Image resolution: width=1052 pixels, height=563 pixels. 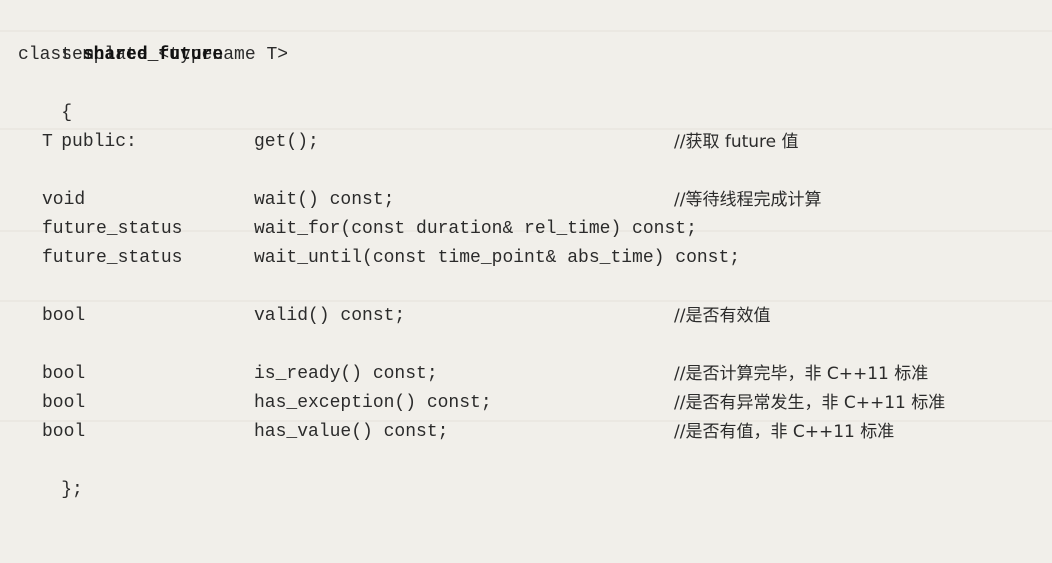 What do you see at coordinates (535, 316) in the screenshot?
I see `member-line: bool valid() const; //是否有效值` at bounding box center [535, 316].